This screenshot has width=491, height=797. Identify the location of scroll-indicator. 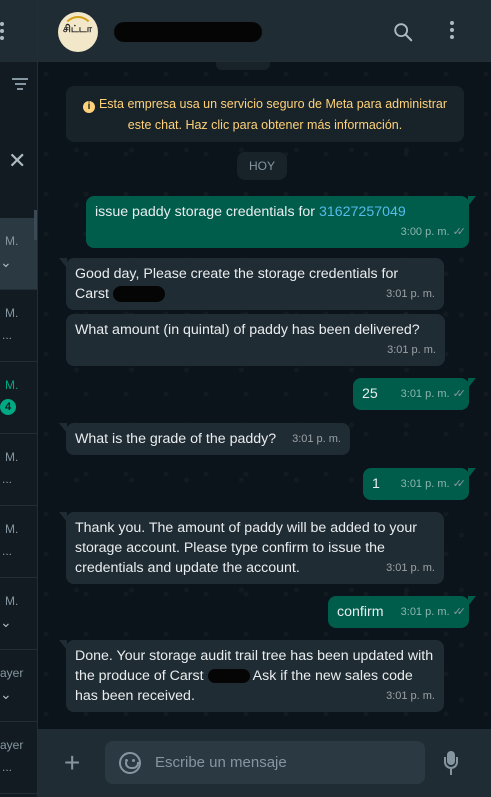
(243, 66).